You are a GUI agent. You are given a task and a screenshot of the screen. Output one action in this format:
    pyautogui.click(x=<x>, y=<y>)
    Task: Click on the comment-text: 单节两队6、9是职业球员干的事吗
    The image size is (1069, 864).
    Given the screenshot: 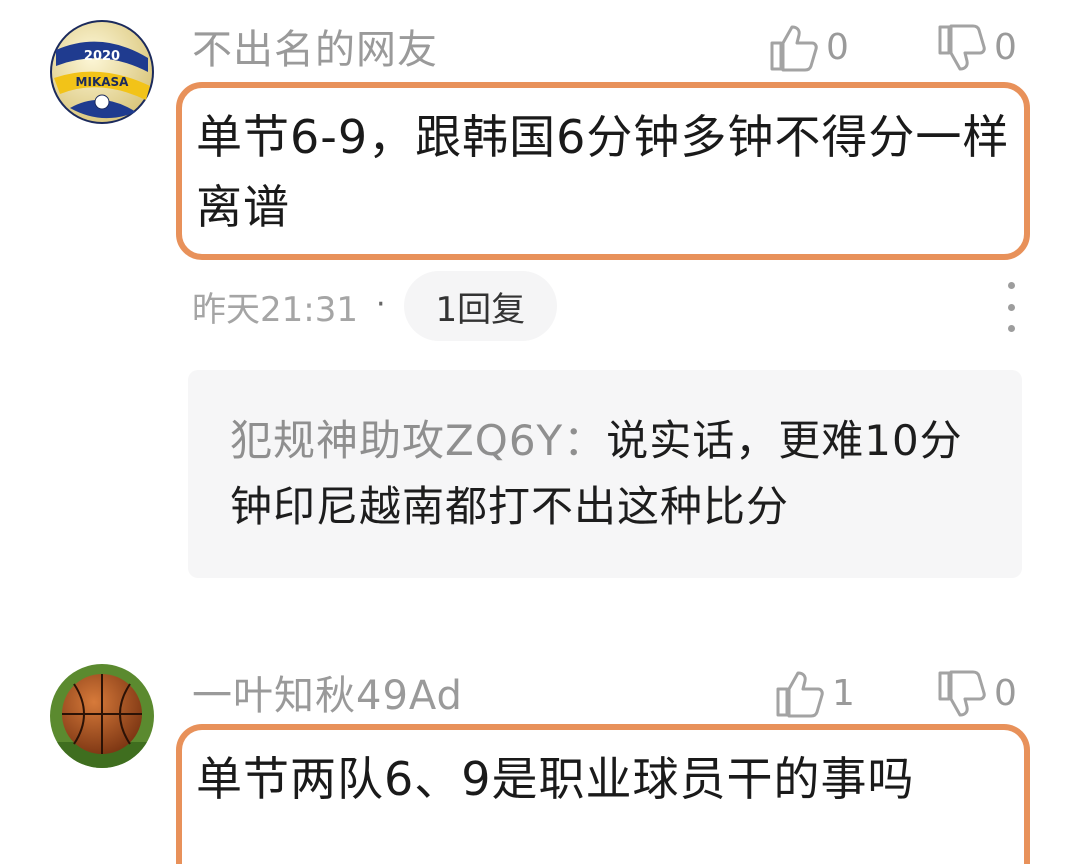 What is the action you would take?
    pyautogui.click(x=603, y=794)
    